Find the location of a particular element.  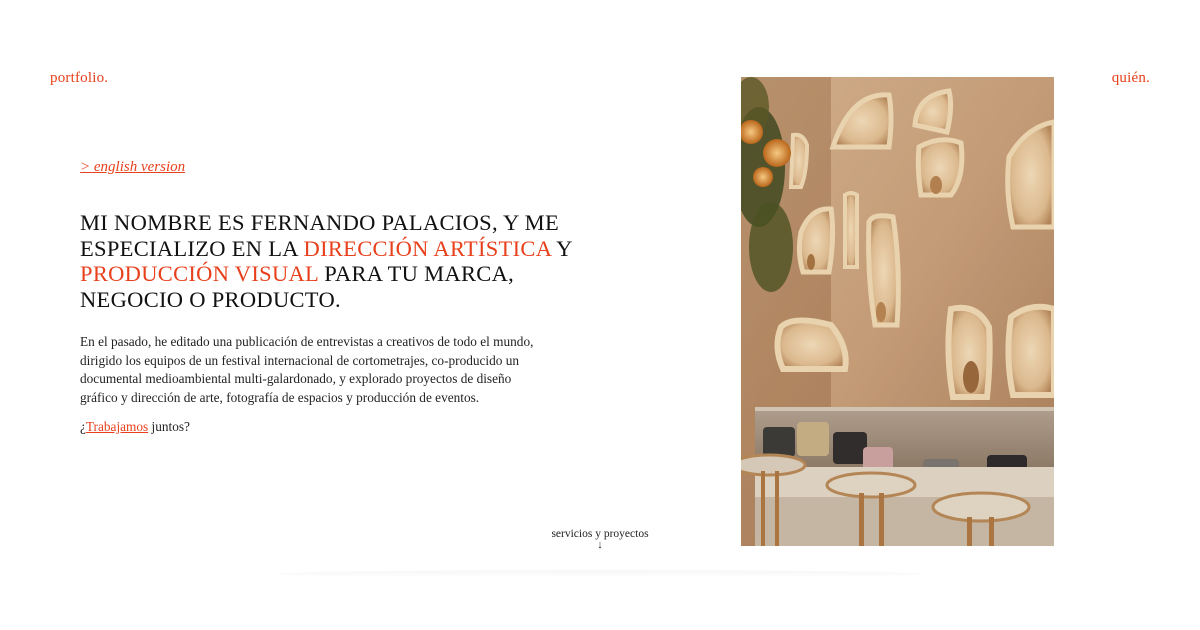

arrow-down-icon: ↓ is located at coordinates (600, 545).